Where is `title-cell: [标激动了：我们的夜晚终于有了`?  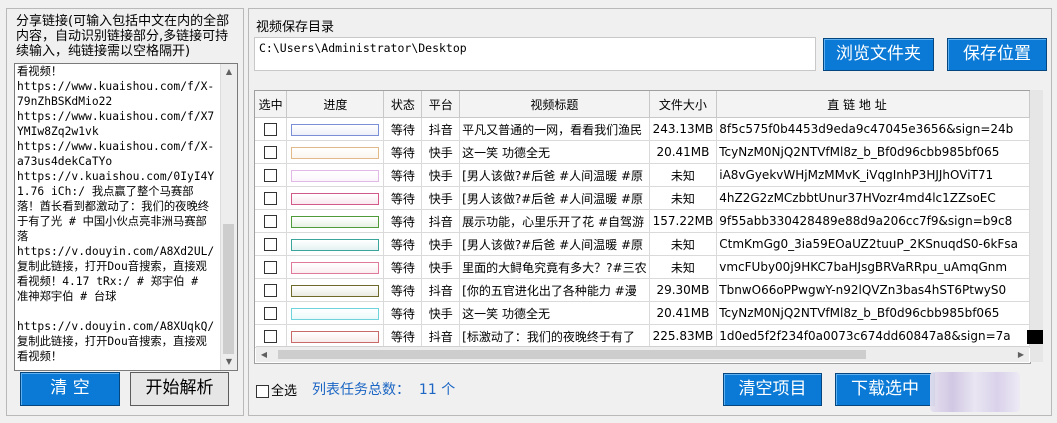
title-cell: [标激动了：我们的夜晚终于有了 is located at coordinates (554, 336).